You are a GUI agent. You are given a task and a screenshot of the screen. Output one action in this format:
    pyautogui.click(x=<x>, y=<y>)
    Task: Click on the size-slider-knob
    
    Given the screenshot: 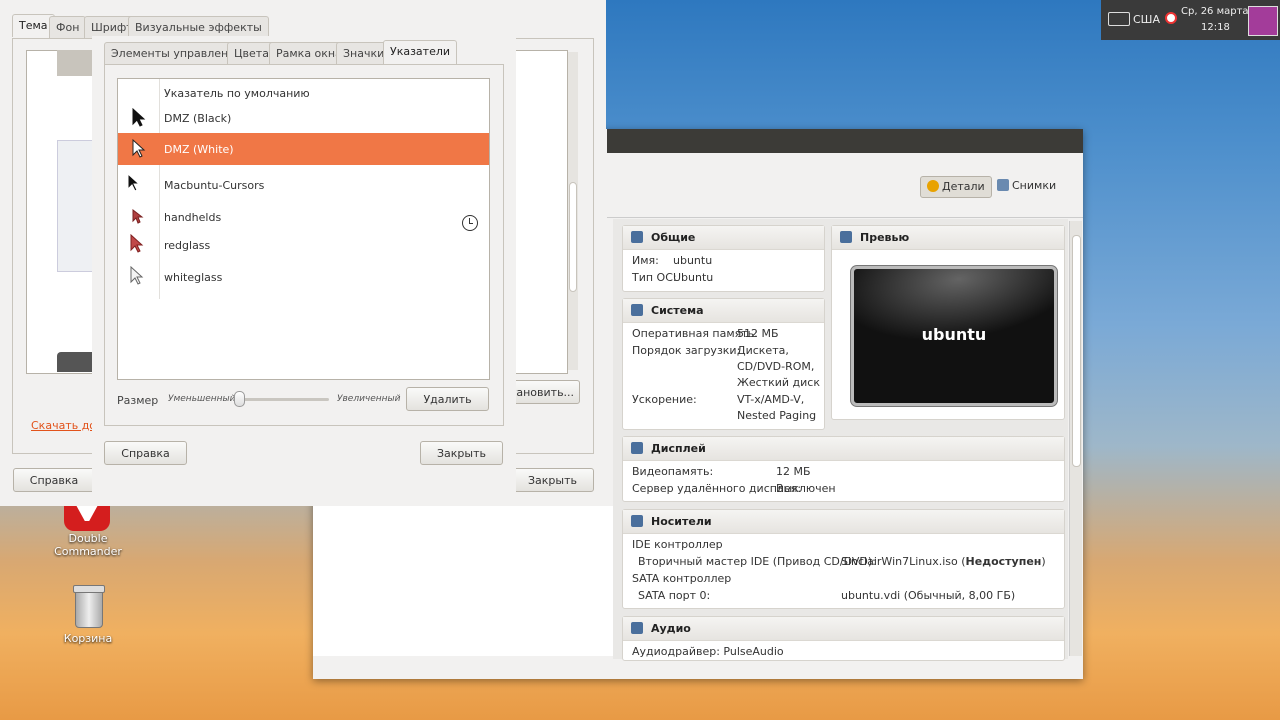 What is the action you would take?
    pyautogui.click(x=239, y=399)
    